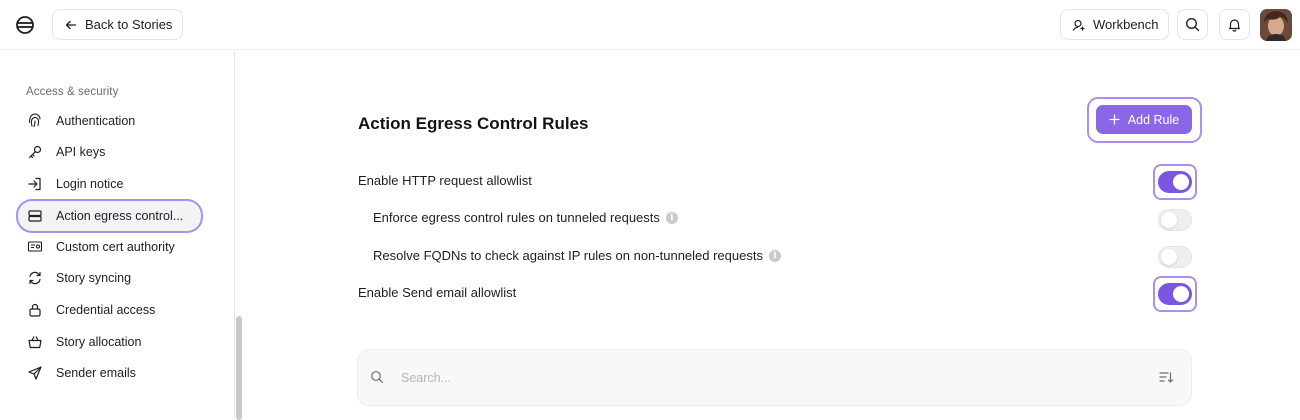 This screenshot has height=420, width=1300. What do you see at coordinates (115, 152) in the screenshot?
I see `sidebar-item-api-keys: API keys` at bounding box center [115, 152].